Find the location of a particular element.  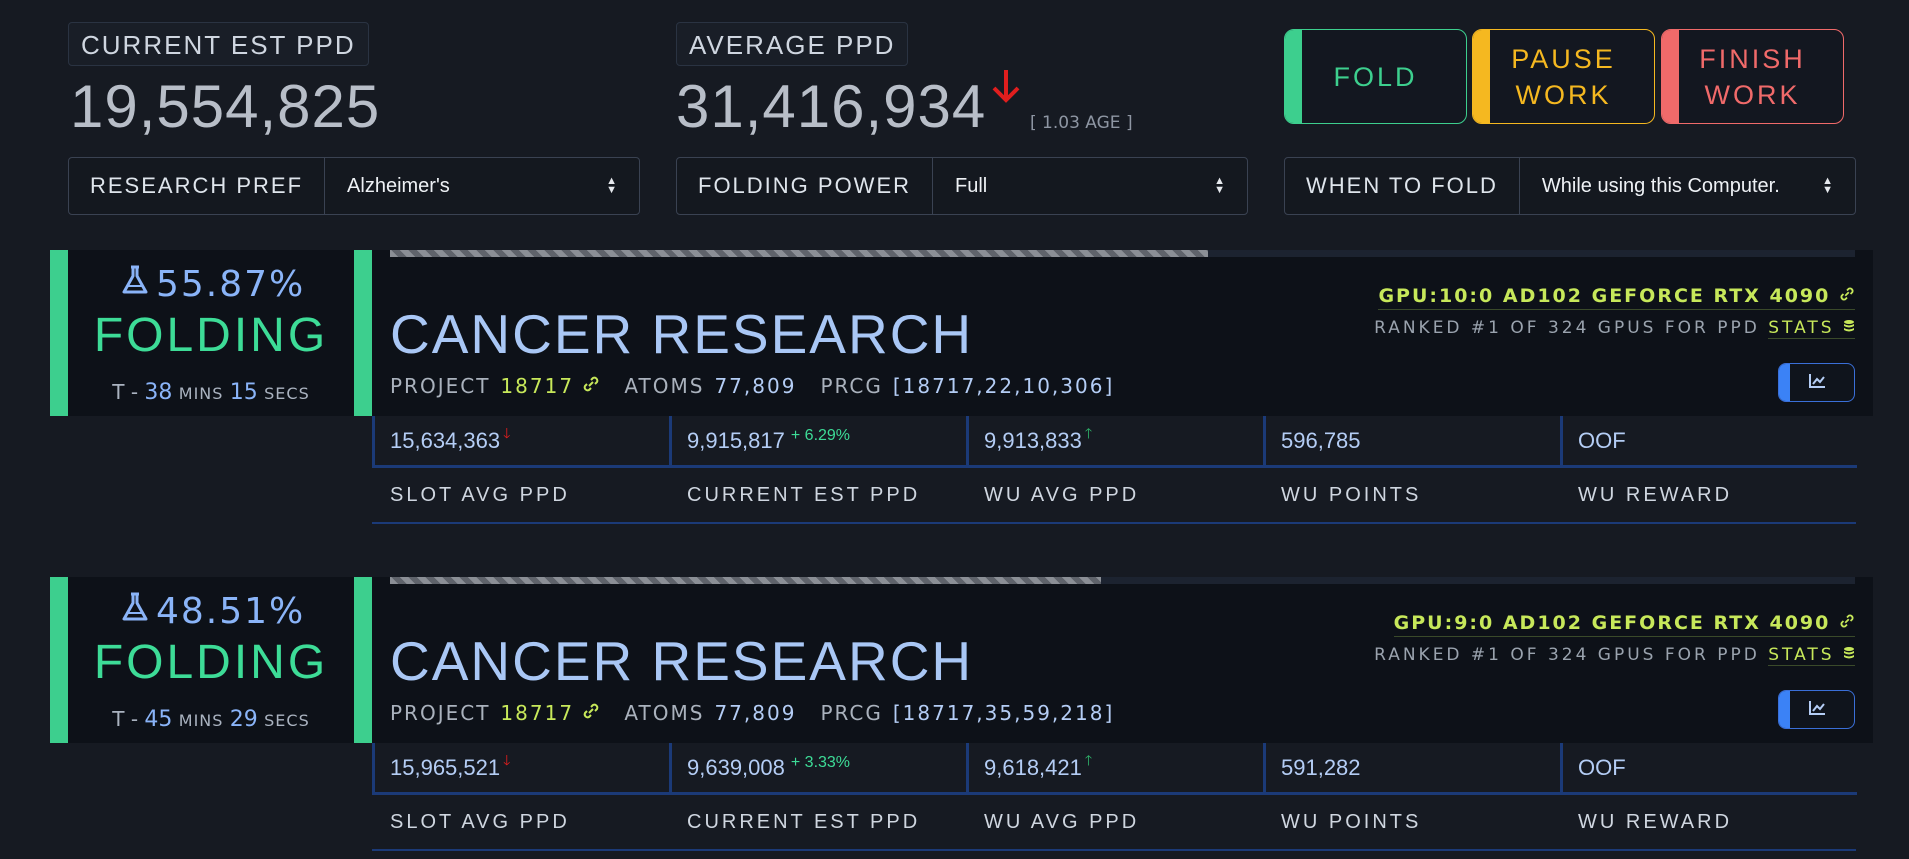

wu-points-value: 596,785 is located at coordinates (1411, 442).